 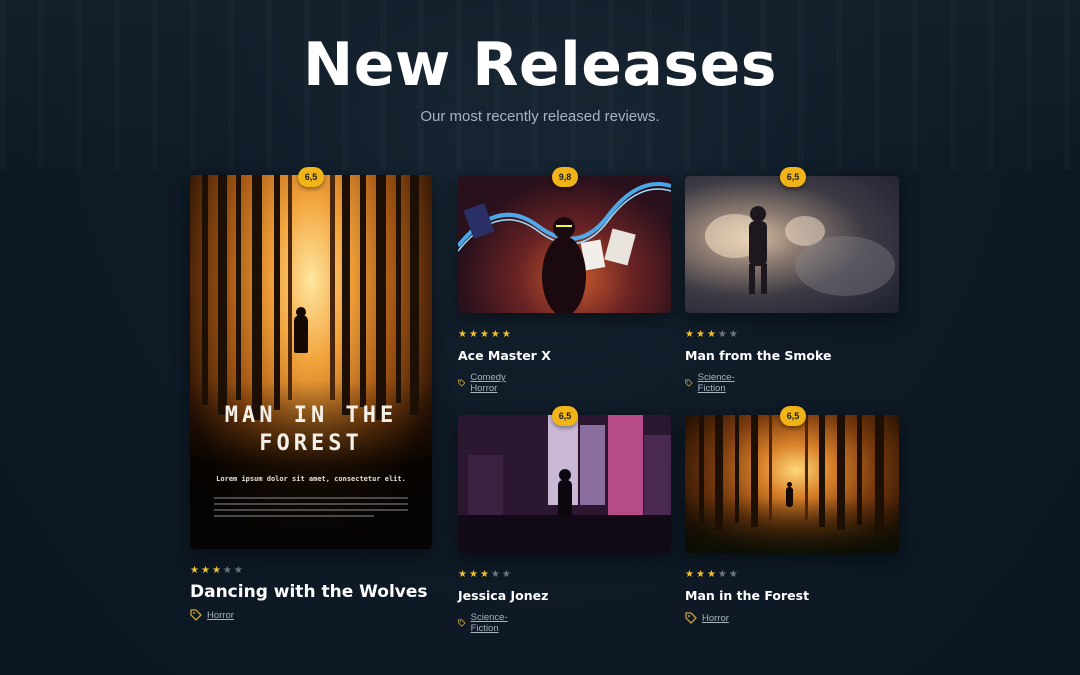 I want to click on card-title: Man from the Smoke, so click(x=758, y=355).